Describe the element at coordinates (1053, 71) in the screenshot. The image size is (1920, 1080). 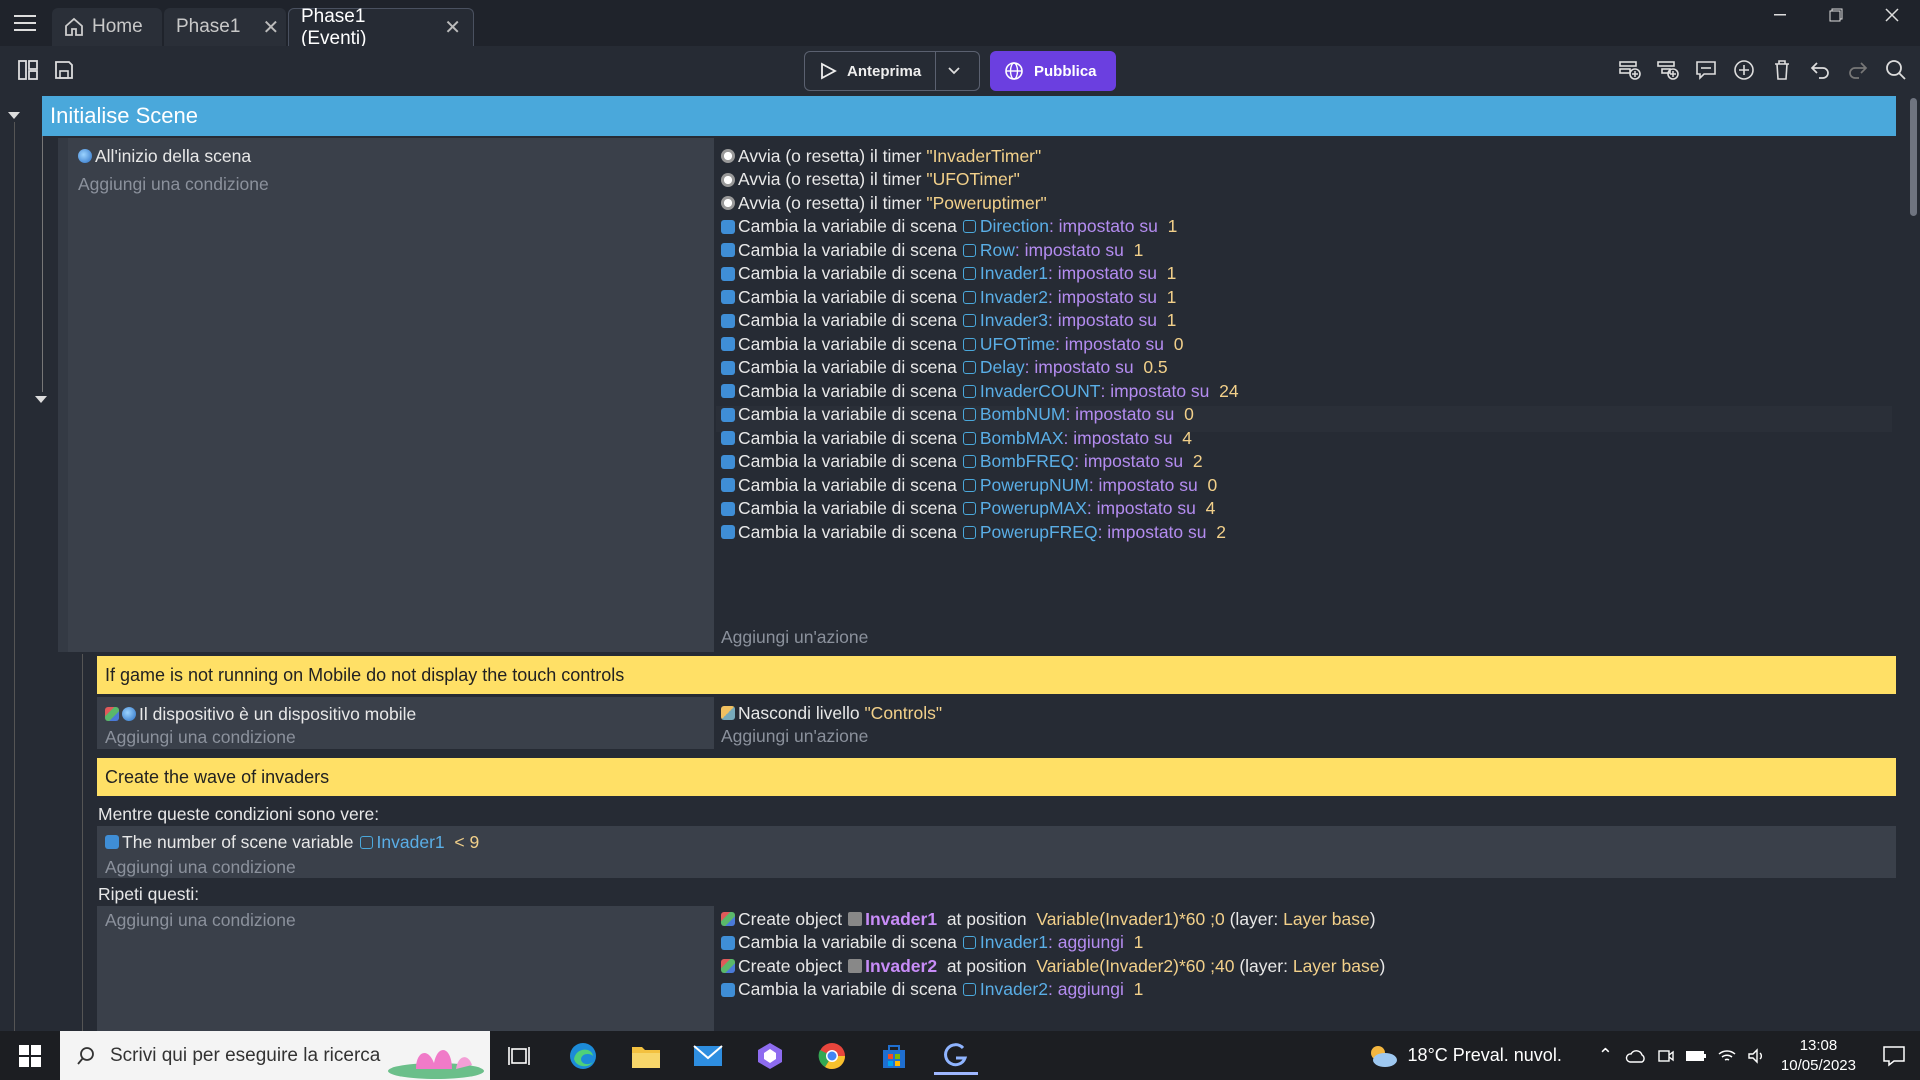
I see `publish-button: Pubblica` at that location.